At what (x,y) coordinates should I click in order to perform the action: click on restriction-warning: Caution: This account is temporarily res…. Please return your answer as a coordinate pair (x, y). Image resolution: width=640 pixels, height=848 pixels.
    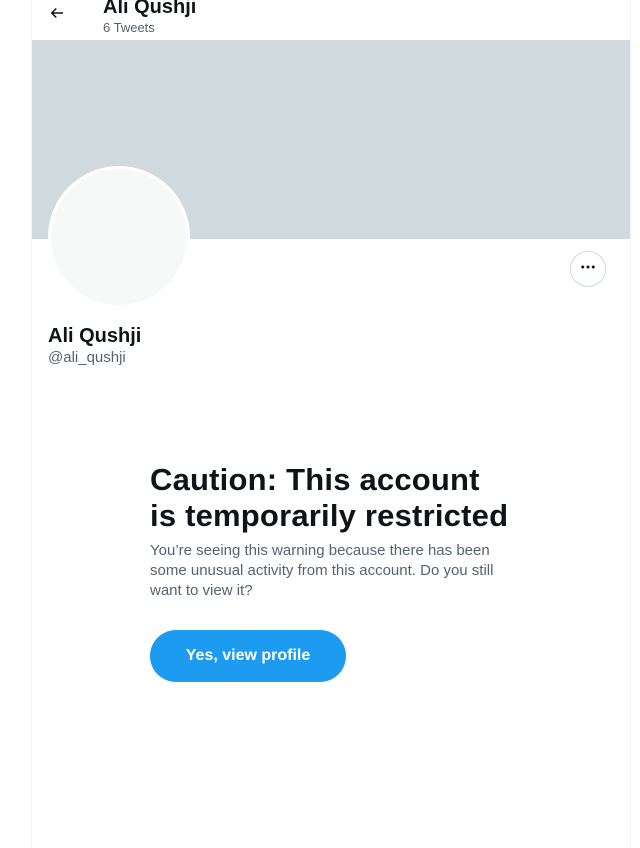
    Looking at the image, I should click on (330, 572).